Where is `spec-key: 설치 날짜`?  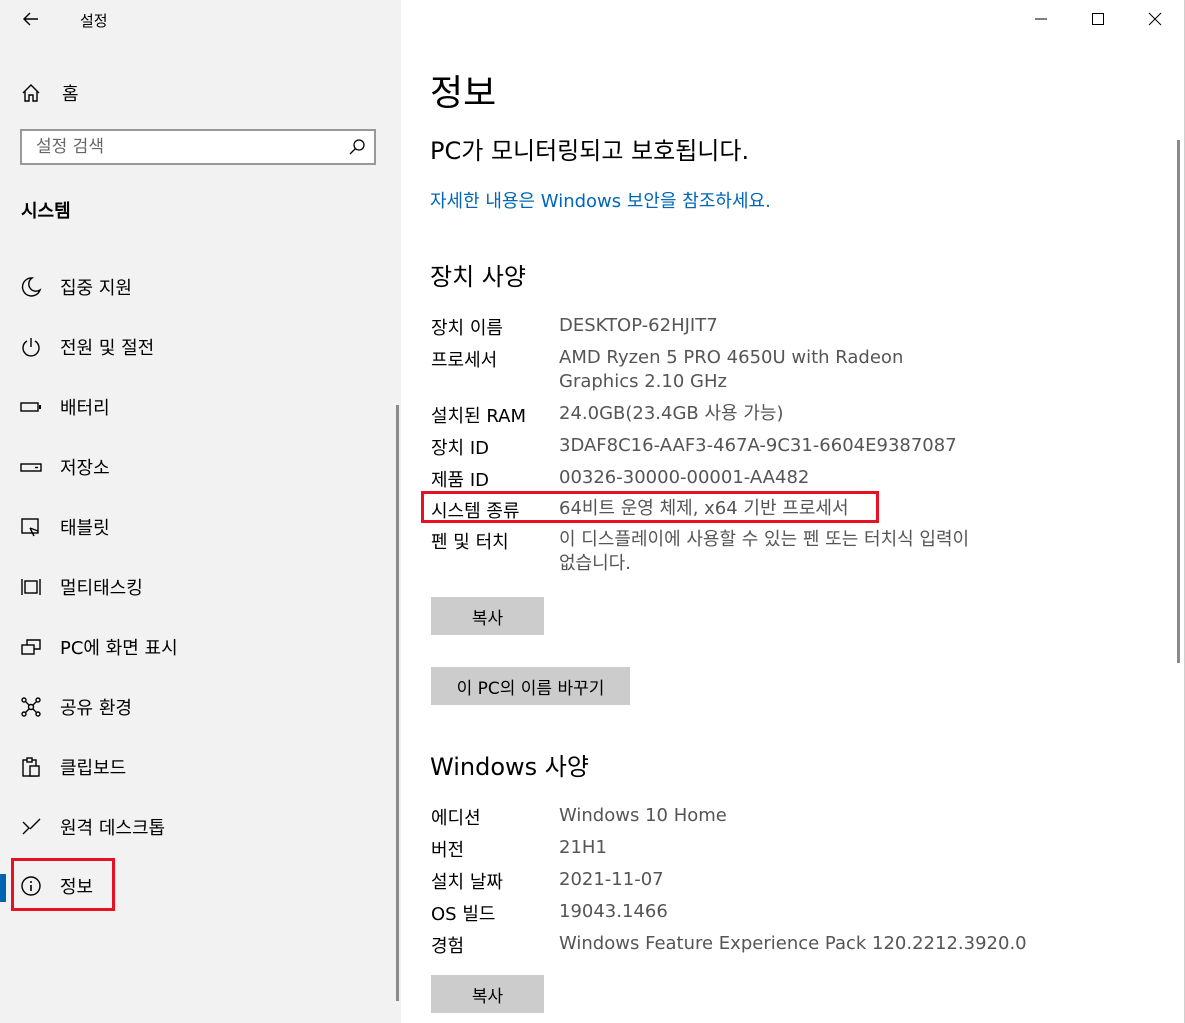
spec-key: 설치 날짜 is located at coordinates (467, 882).